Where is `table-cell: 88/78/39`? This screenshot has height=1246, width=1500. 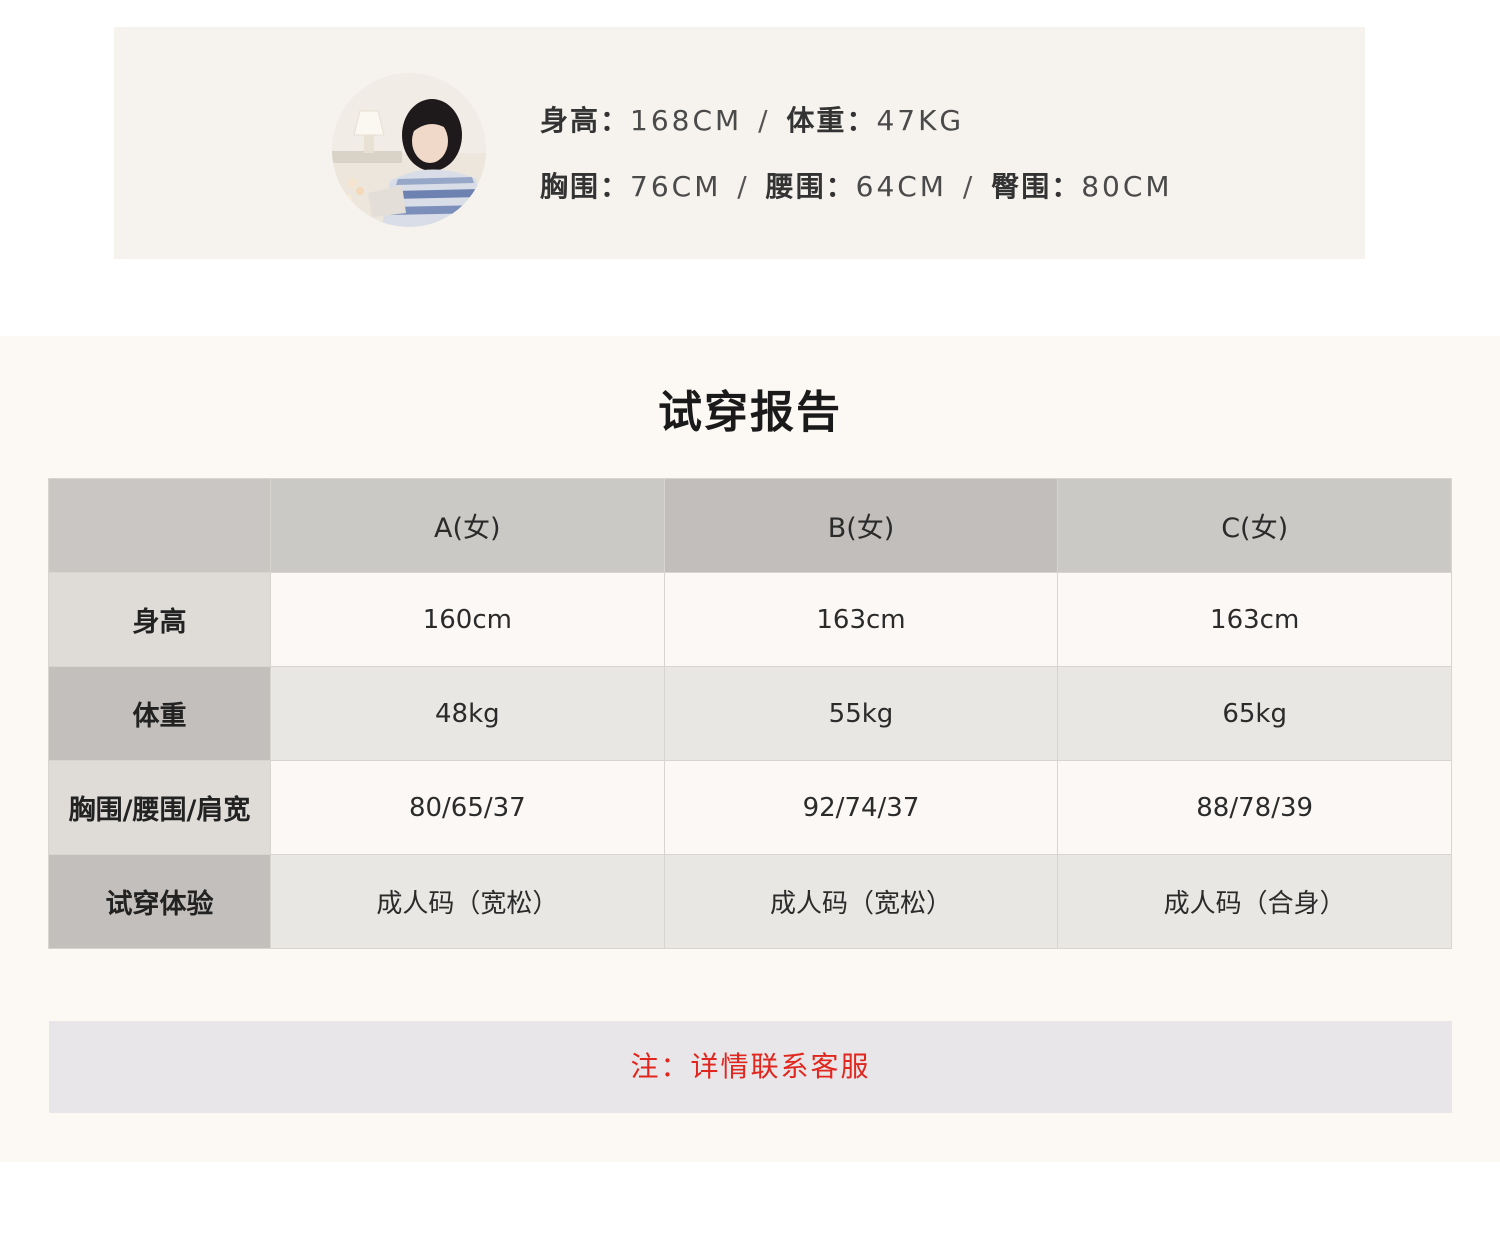
table-cell: 88/78/39 is located at coordinates (1254, 807).